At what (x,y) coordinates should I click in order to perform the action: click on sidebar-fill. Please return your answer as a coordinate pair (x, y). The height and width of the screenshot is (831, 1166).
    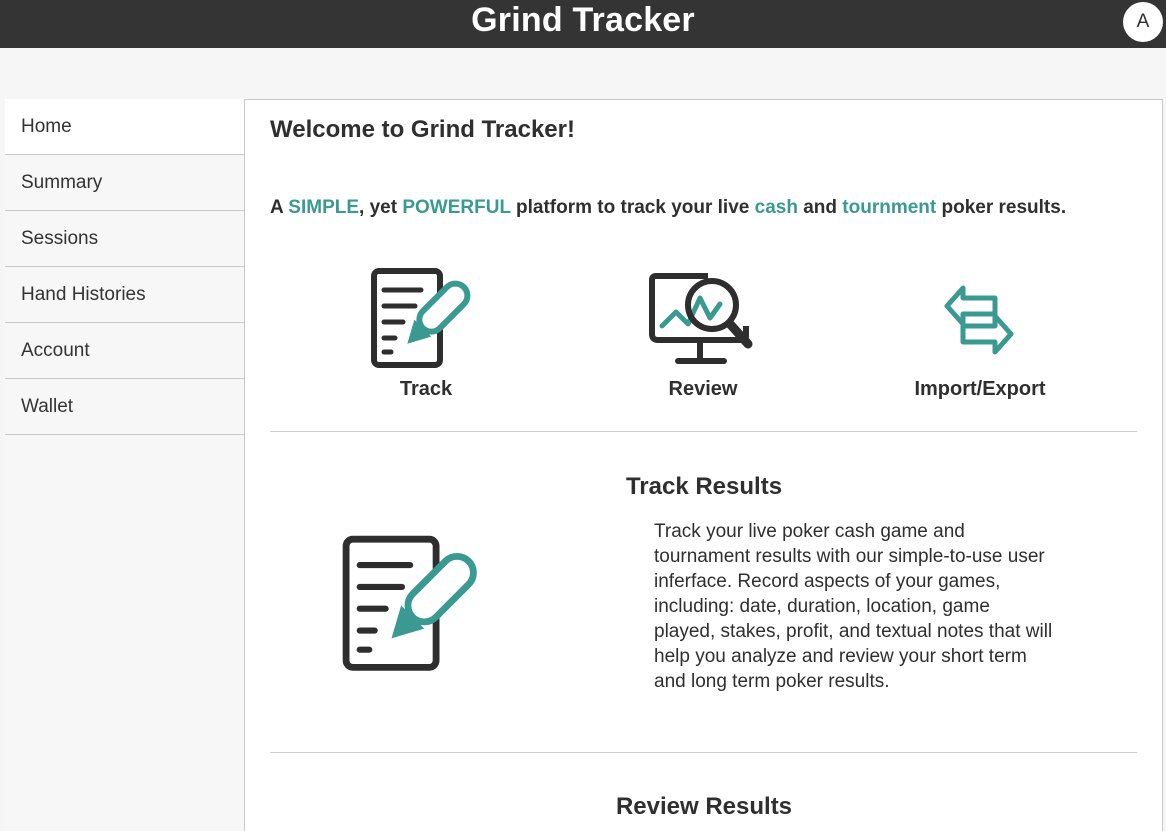
    Looking at the image, I should click on (124, 633).